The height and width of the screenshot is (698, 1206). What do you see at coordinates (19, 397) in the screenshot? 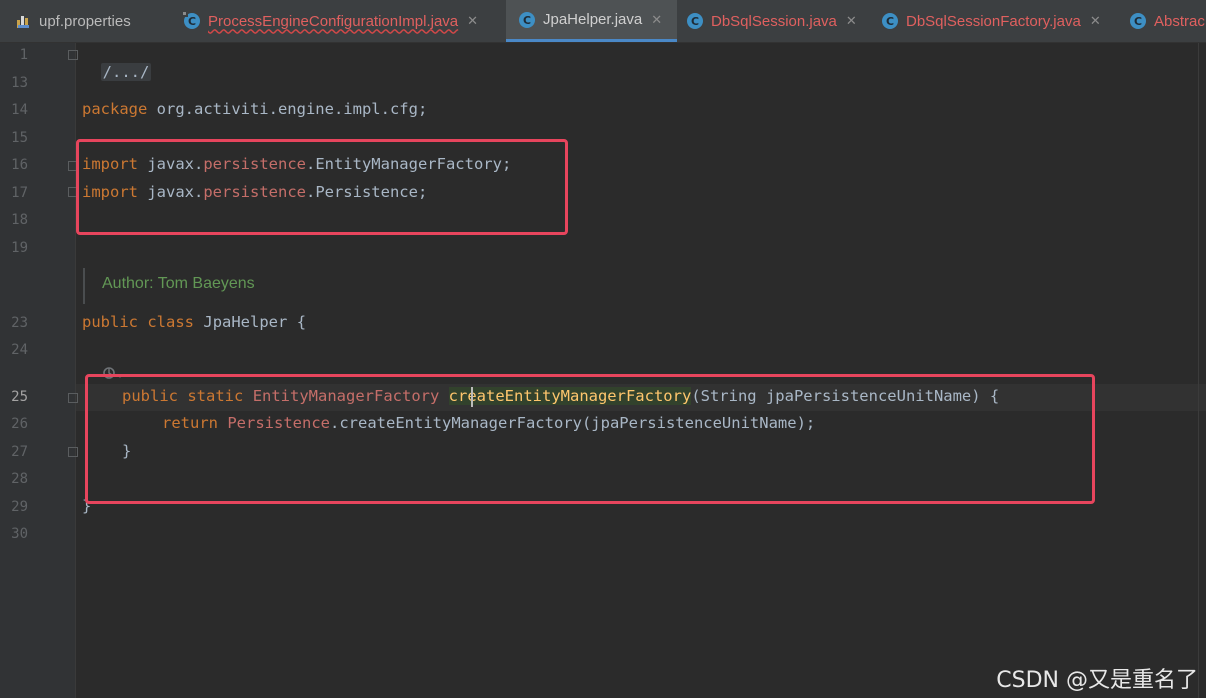
I see `line-number-current: 25` at bounding box center [19, 397].